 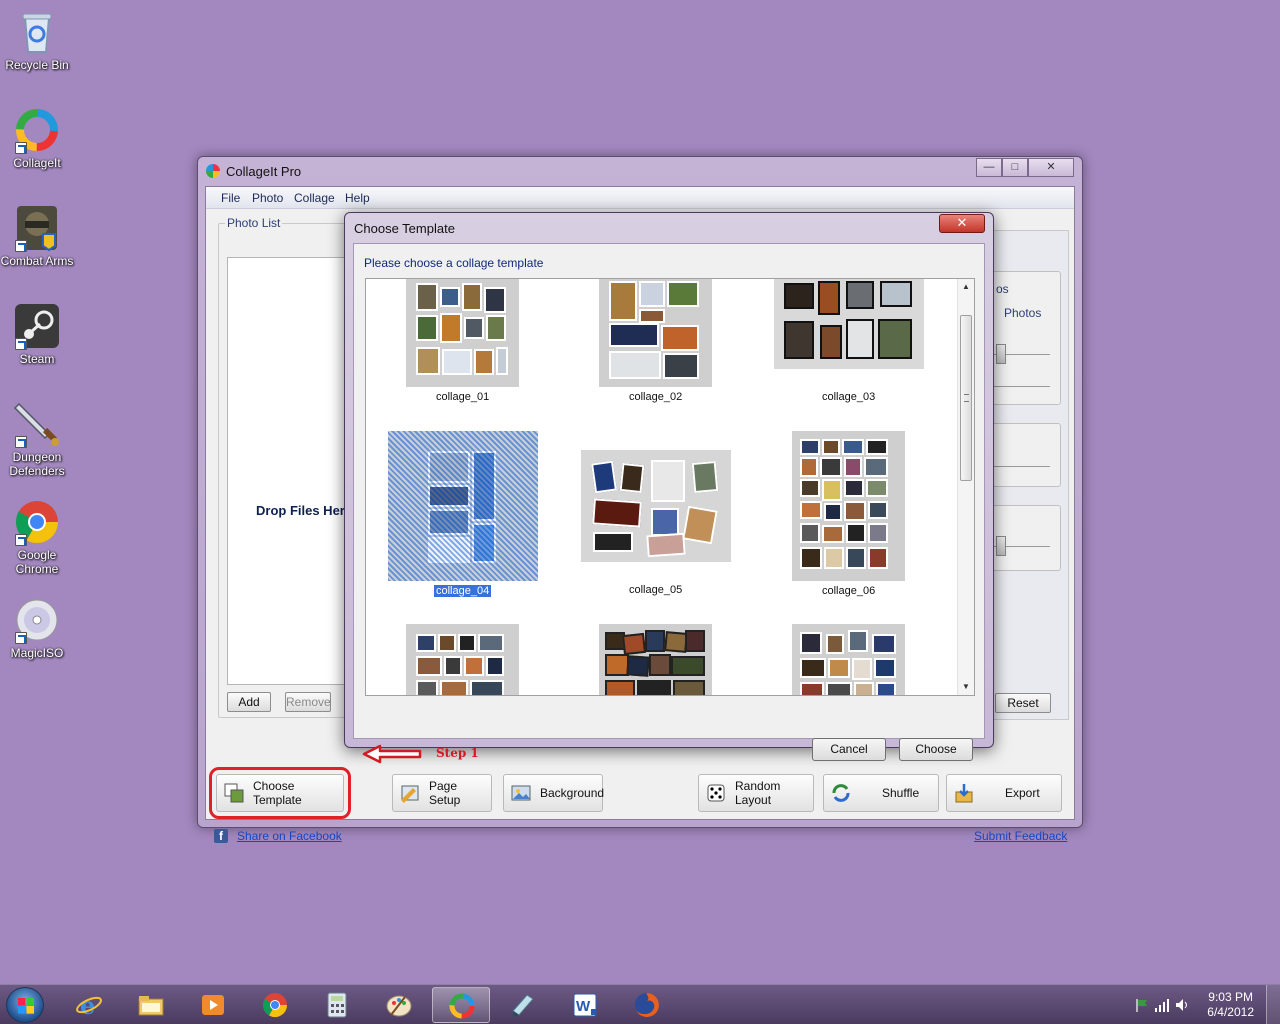 What do you see at coordinates (457, 753) in the screenshot?
I see `step-label: Step 1` at bounding box center [457, 753].